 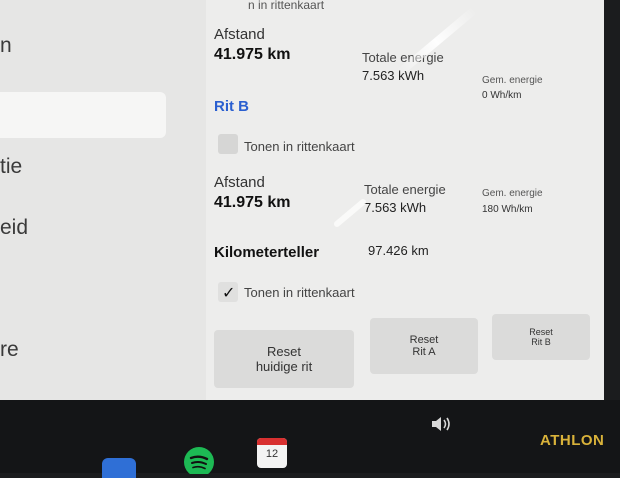 I want to click on trip-a-distance-label: Afstand, so click(x=239, y=34).